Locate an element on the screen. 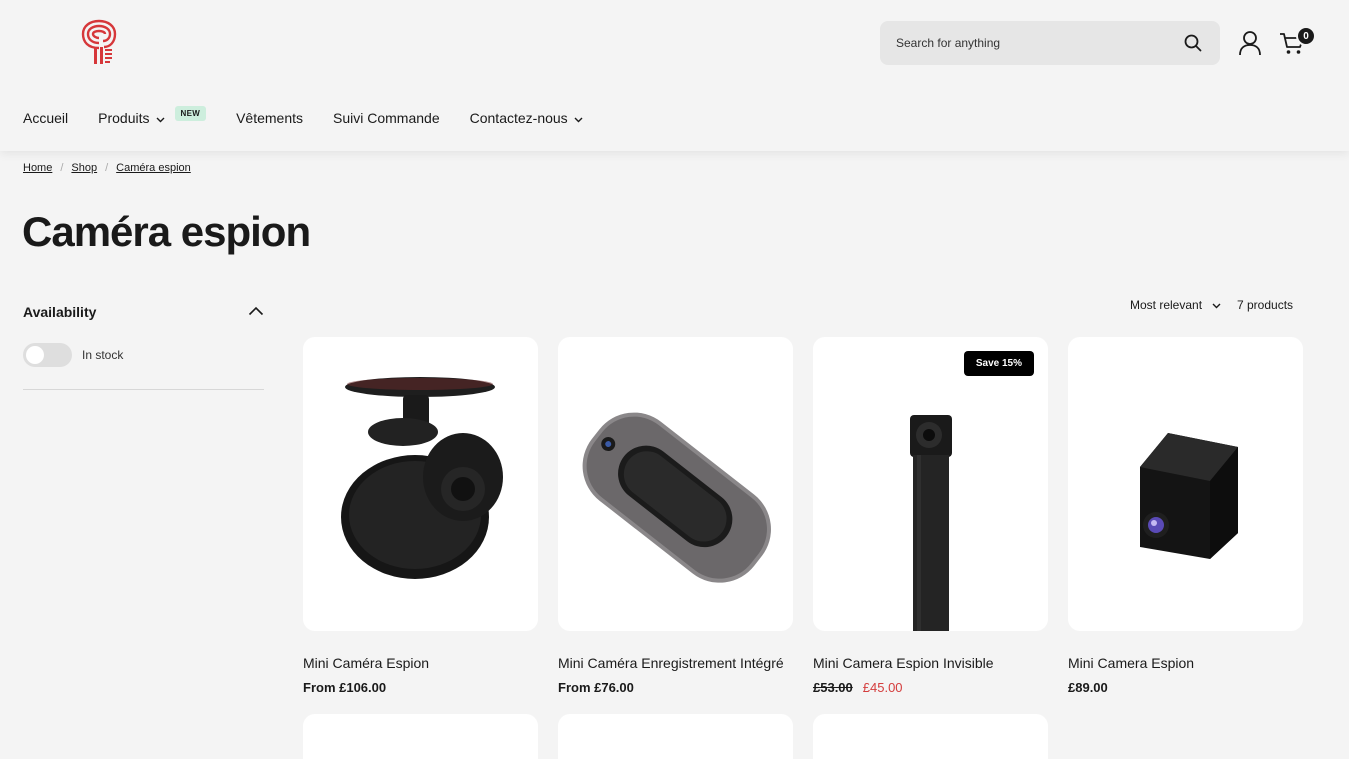 This screenshot has width=1349, height=759. search-bar is located at coordinates (1050, 43).